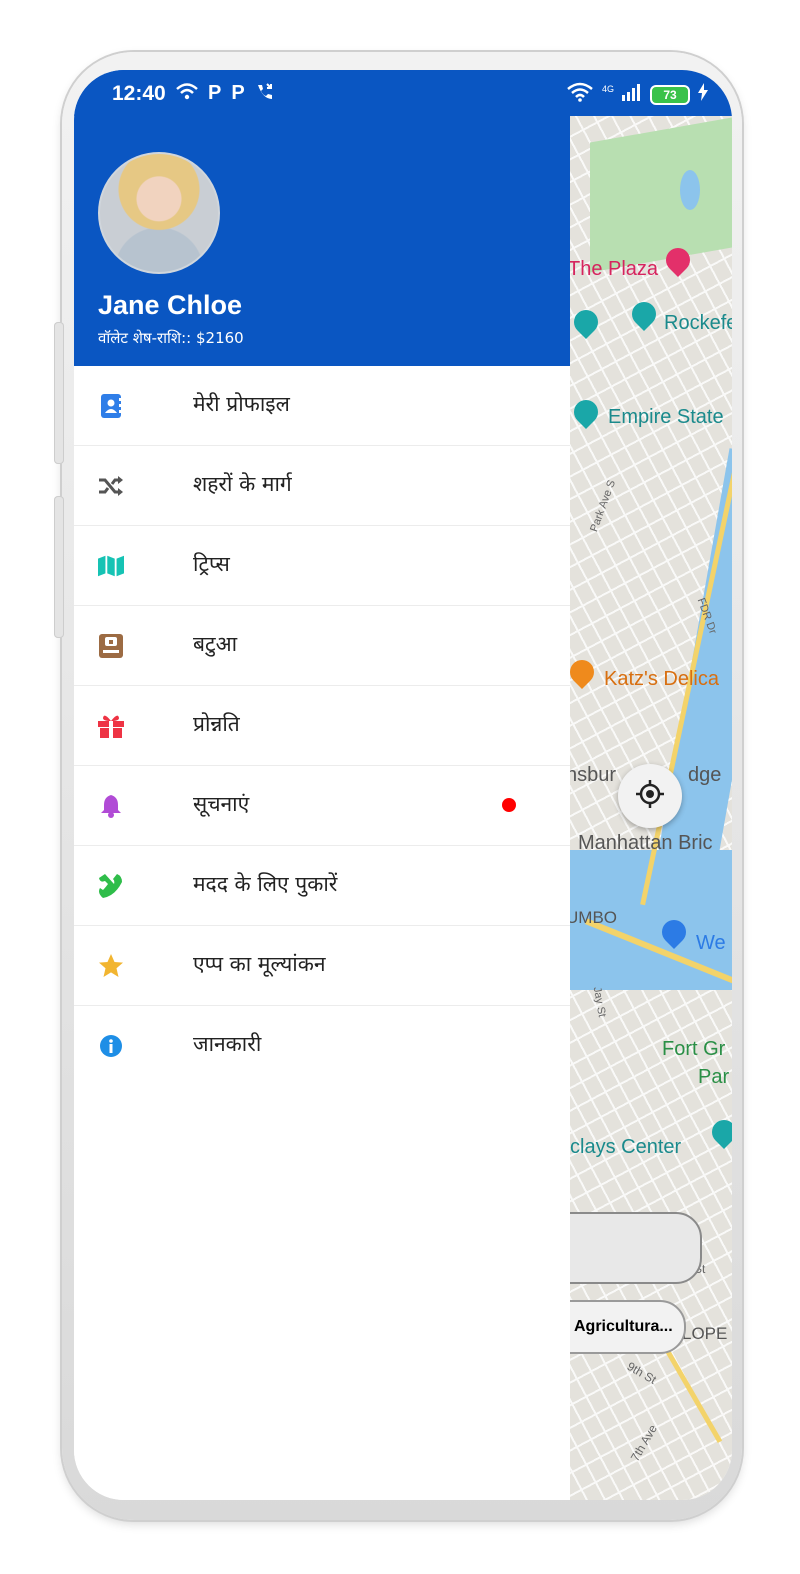 Image resolution: width=800 pixels, height=1574 pixels. What do you see at coordinates (661, 195) in the screenshot?
I see `central-park-area` at bounding box center [661, 195].